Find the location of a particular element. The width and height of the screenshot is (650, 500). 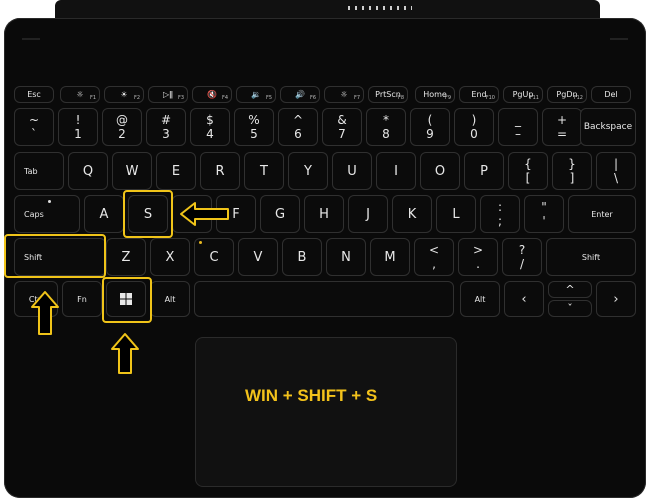

key-o: O is located at coordinates (440, 171).